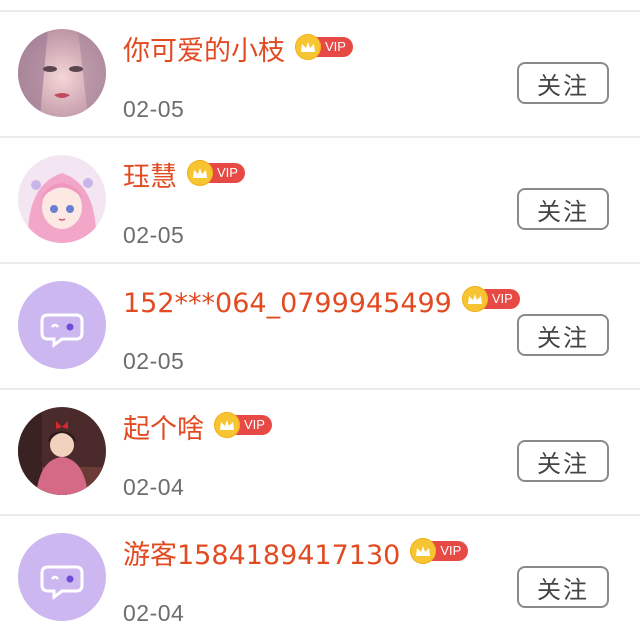  I want to click on username: 你可爱的小枝 VIP, so click(238, 52).